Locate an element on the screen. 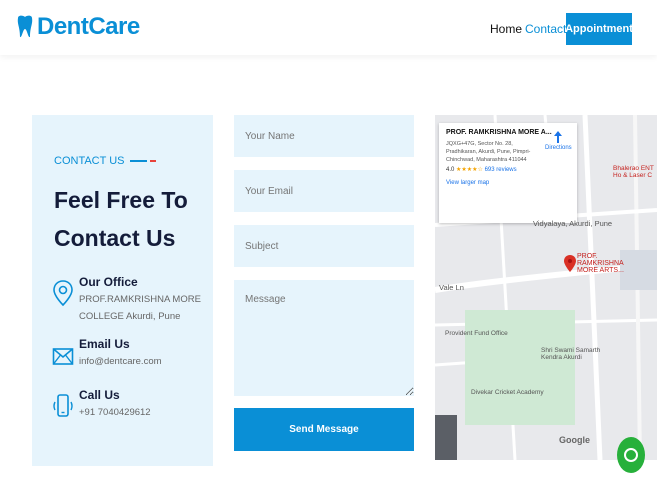 Image resolution: width=657 pixels, height=477 pixels. location-marker-icon is located at coordinates (570, 263).